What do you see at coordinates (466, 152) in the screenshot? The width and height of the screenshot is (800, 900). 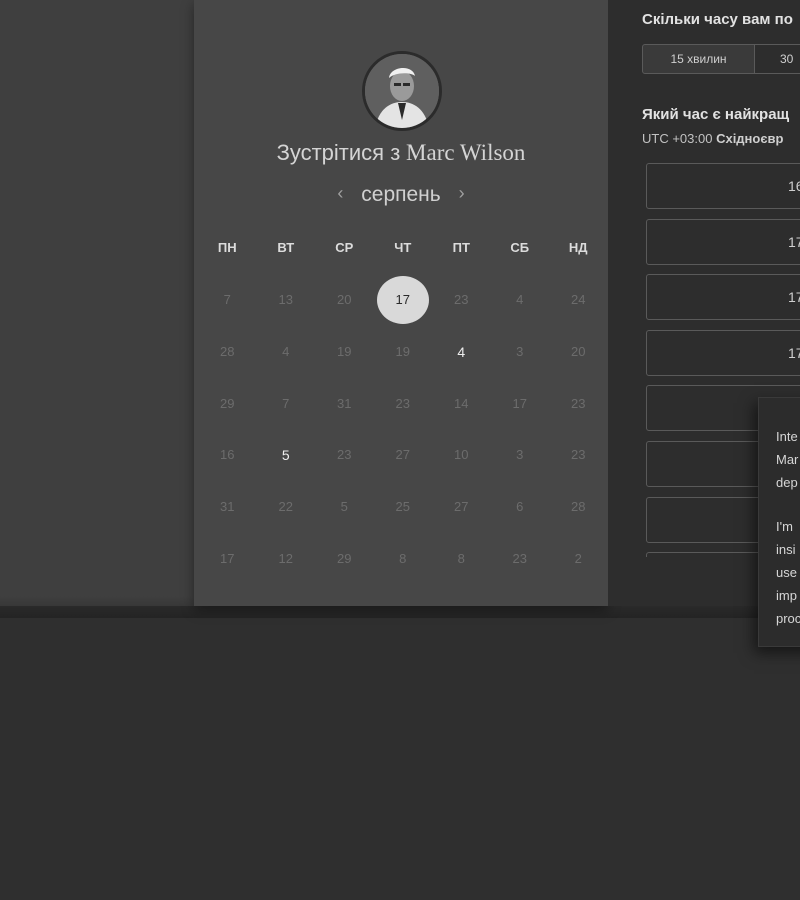 I see `host-name: Marc Wilson` at bounding box center [466, 152].